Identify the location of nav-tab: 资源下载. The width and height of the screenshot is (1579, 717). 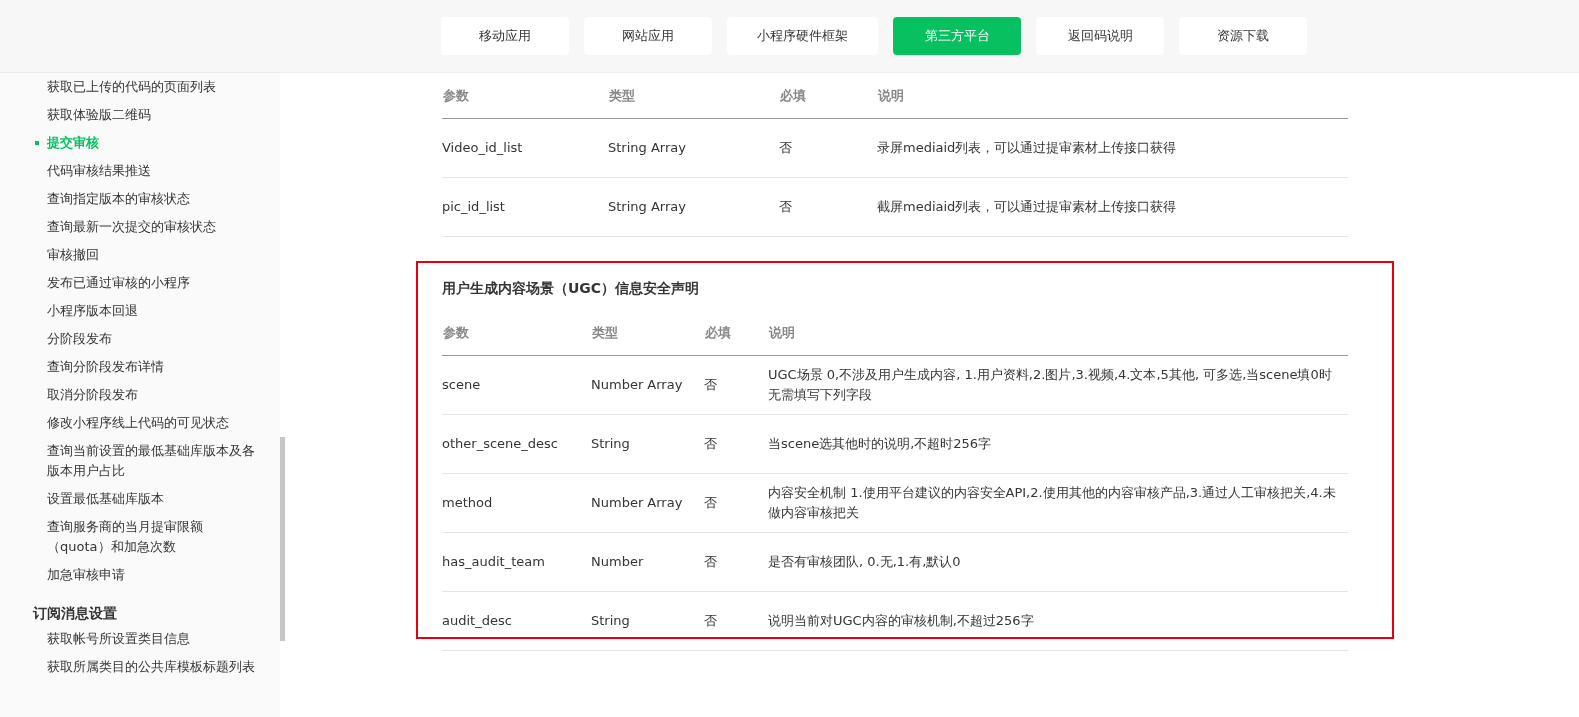
(1243, 36).